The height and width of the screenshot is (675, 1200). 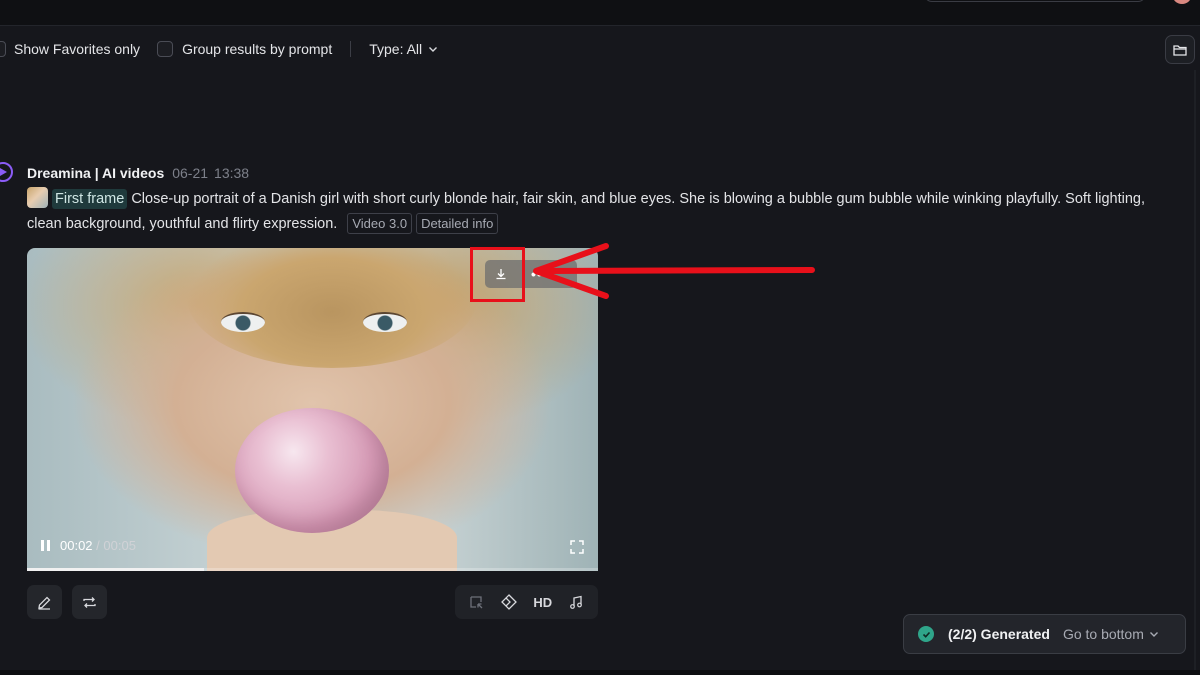 What do you see at coordinates (1035, 1) in the screenshot?
I see `top-search-box` at bounding box center [1035, 1].